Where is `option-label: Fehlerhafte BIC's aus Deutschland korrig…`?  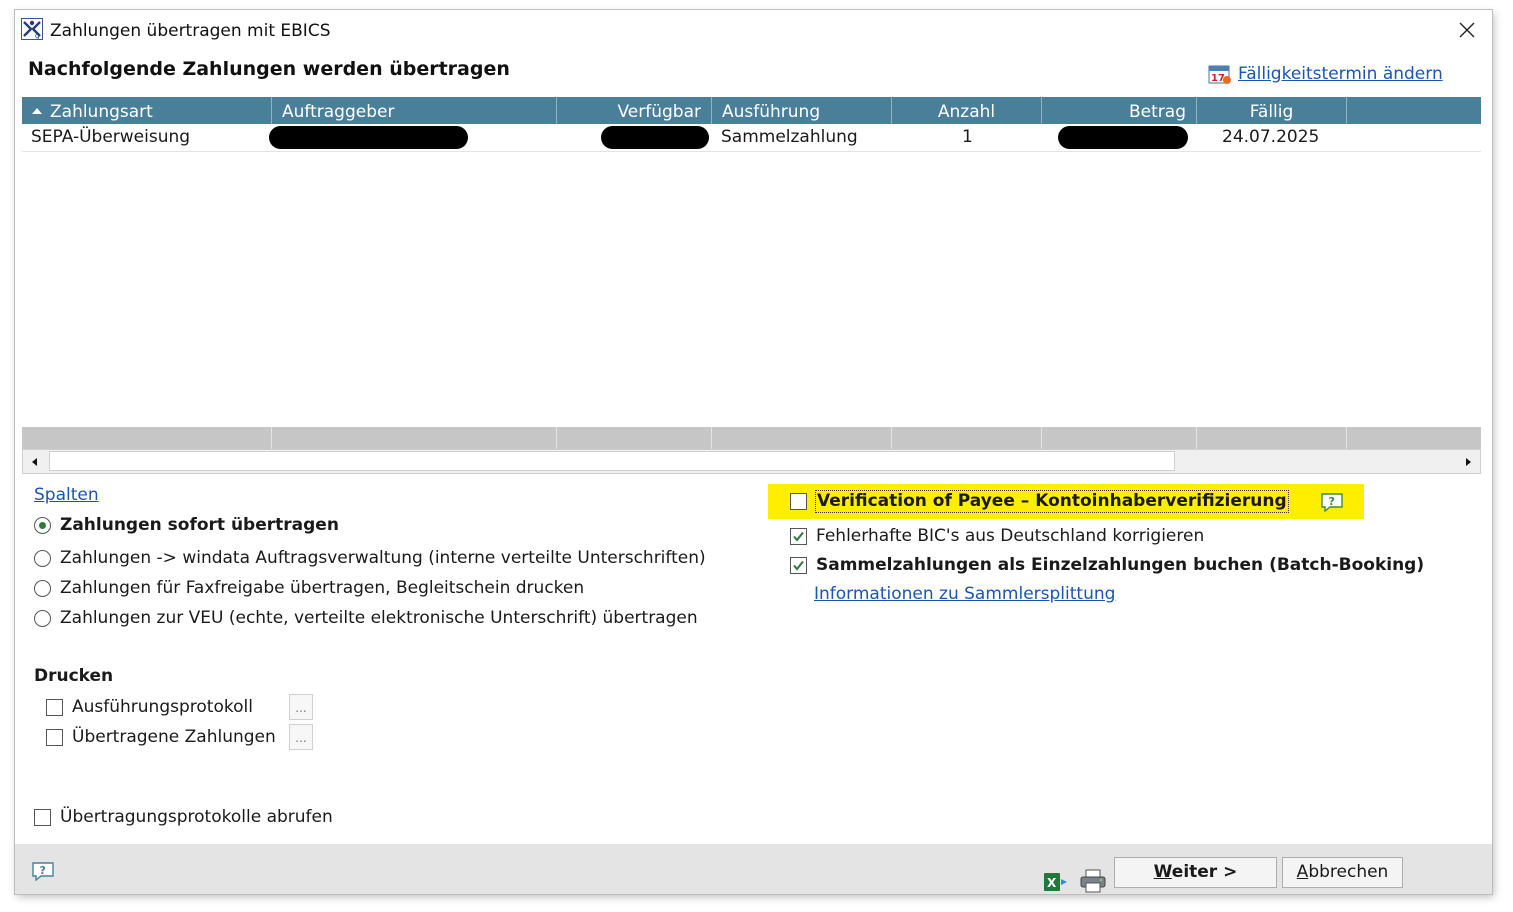
option-label: Fehlerhafte BIC's aus Deutschland korrig… is located at coordinates (1010, 536).